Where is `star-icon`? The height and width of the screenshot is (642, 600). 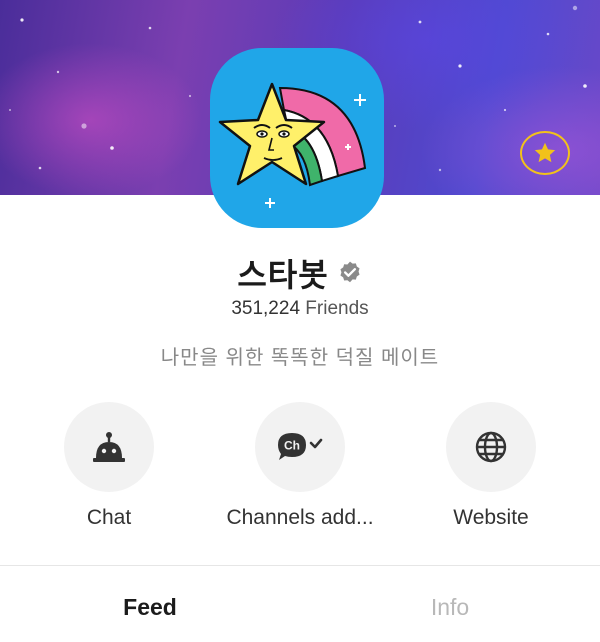 star-icon is located at coordinates (545, 152).